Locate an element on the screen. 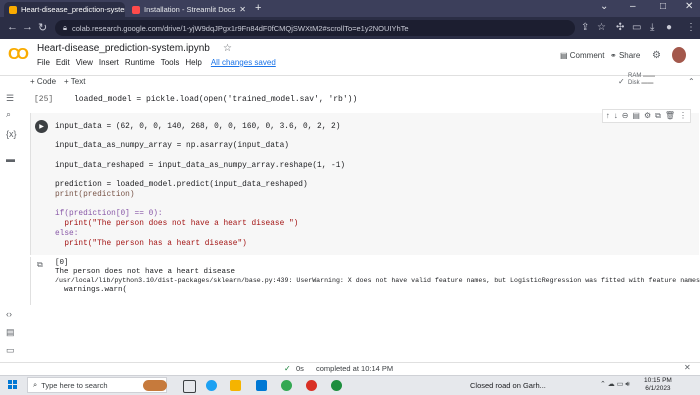 This screenshot has height=395, width=700. move-down-icon: ↓ is located at coordinates (616, 116).